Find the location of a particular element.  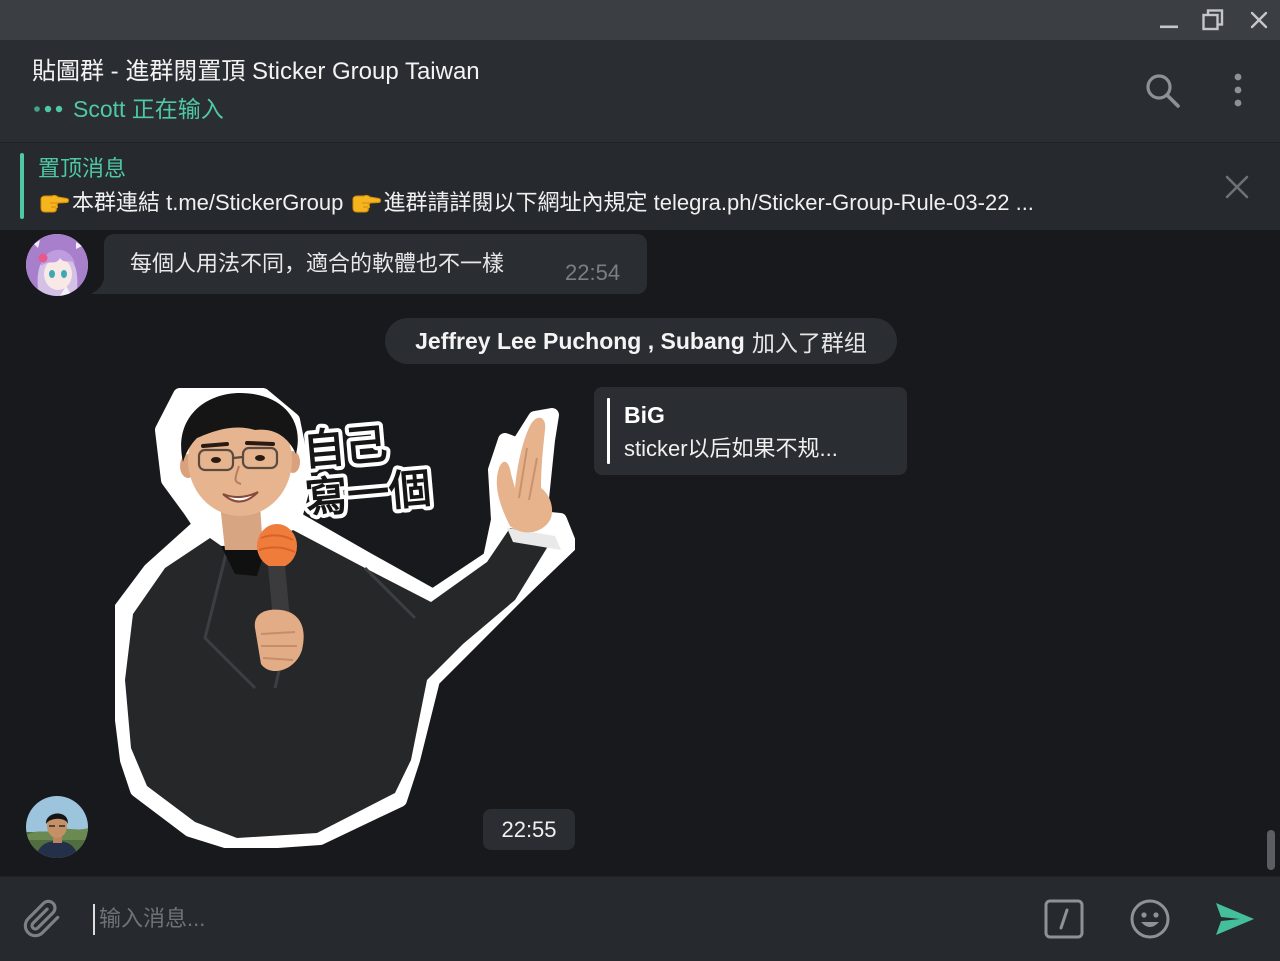

reply-author: BiG is located at coordinates (644, 415).